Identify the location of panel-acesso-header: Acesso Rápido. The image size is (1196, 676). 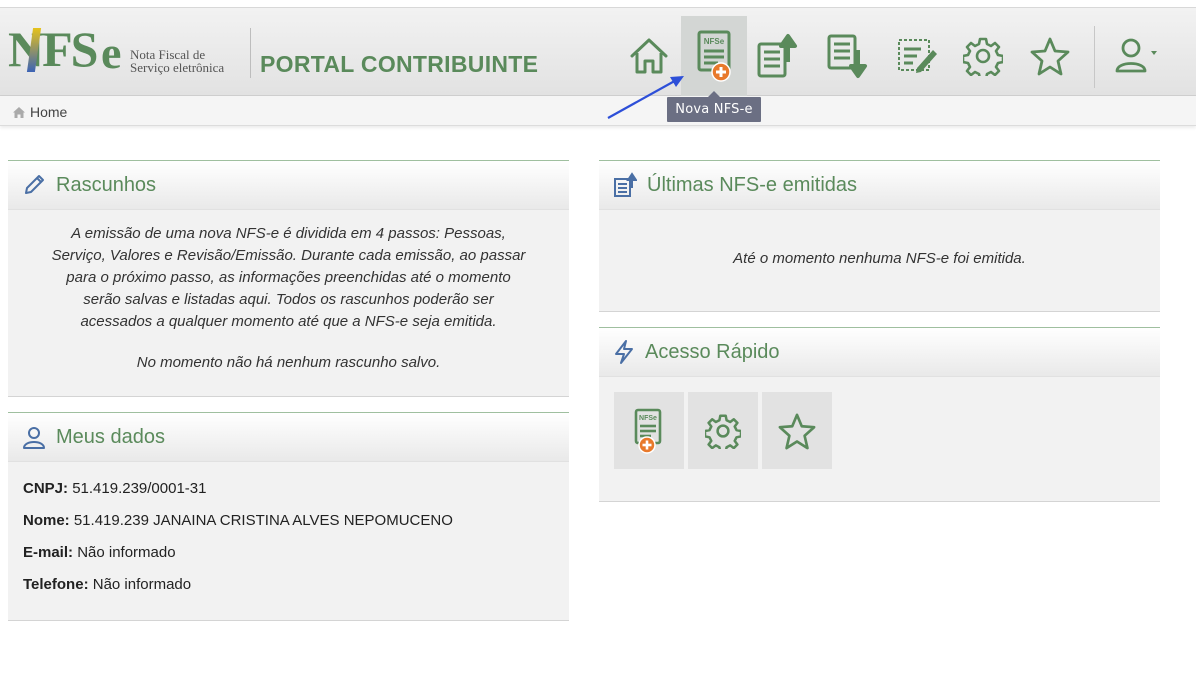
(879, 352).